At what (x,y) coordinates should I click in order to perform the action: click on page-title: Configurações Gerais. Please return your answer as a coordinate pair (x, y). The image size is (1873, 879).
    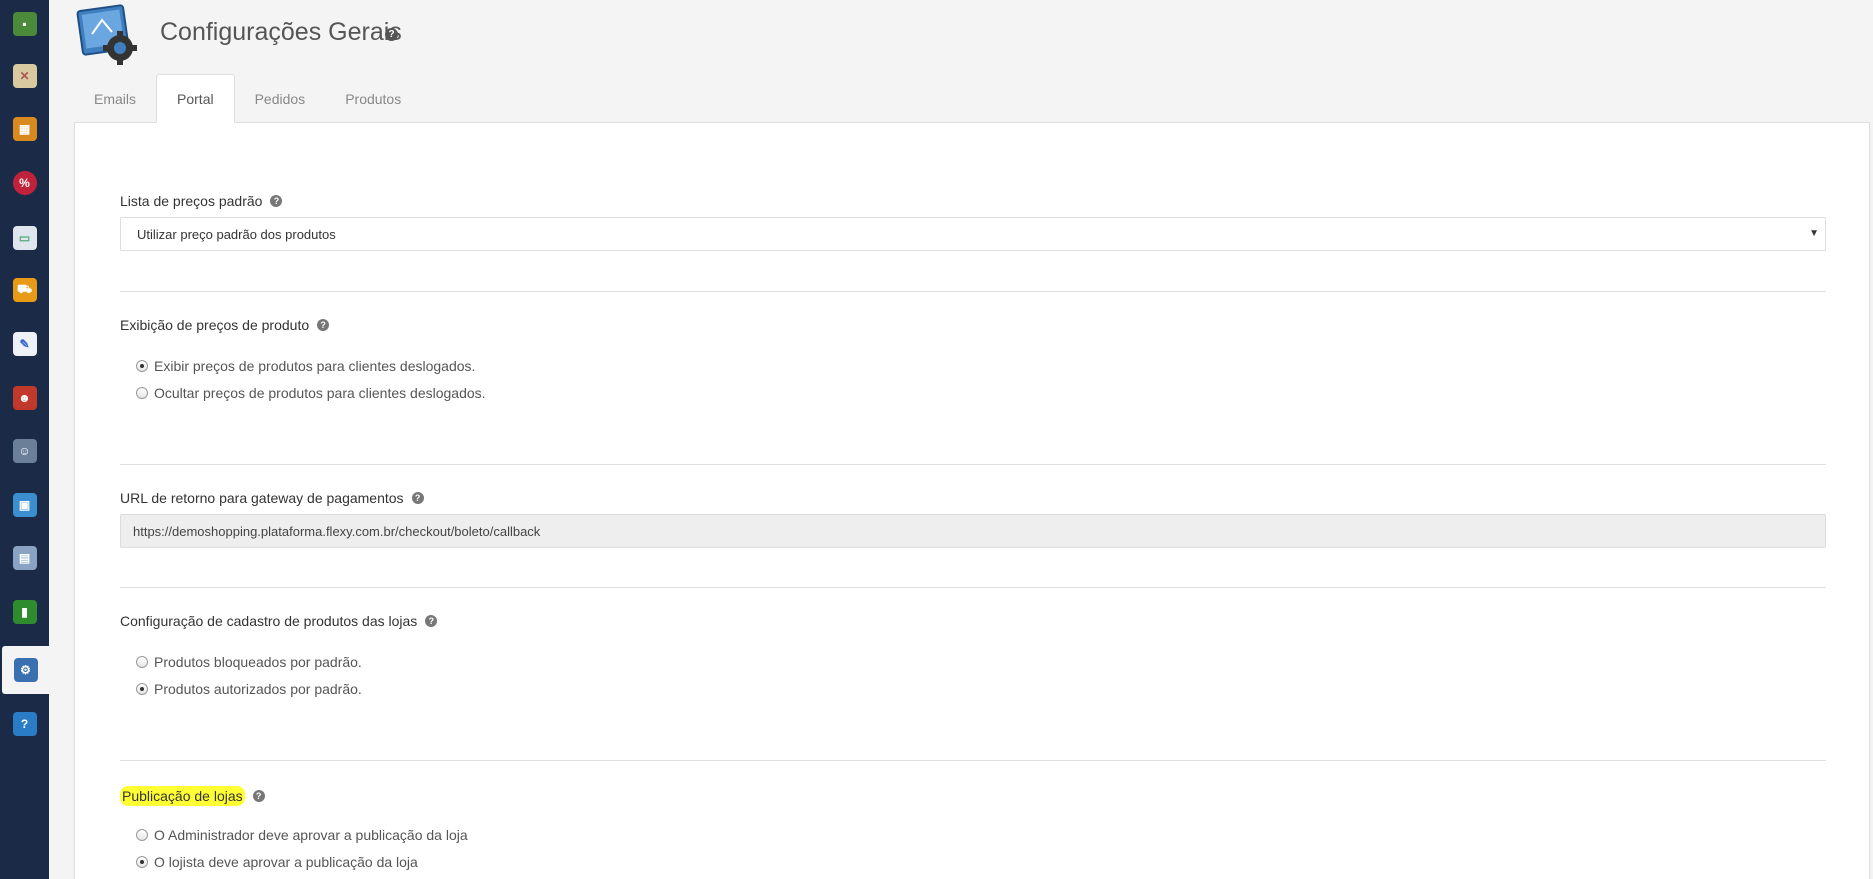
    Looking at the image, I should click on (281, 32).